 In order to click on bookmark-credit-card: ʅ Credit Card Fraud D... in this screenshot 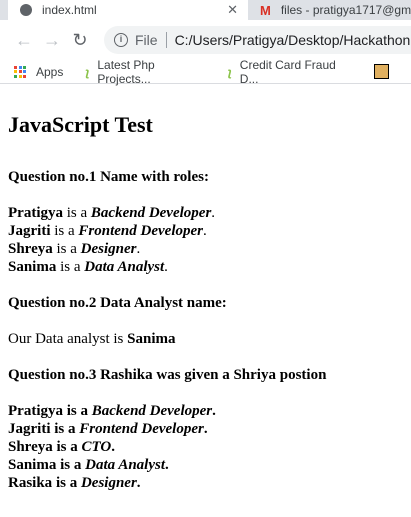, I will do `click(290, 72)`.